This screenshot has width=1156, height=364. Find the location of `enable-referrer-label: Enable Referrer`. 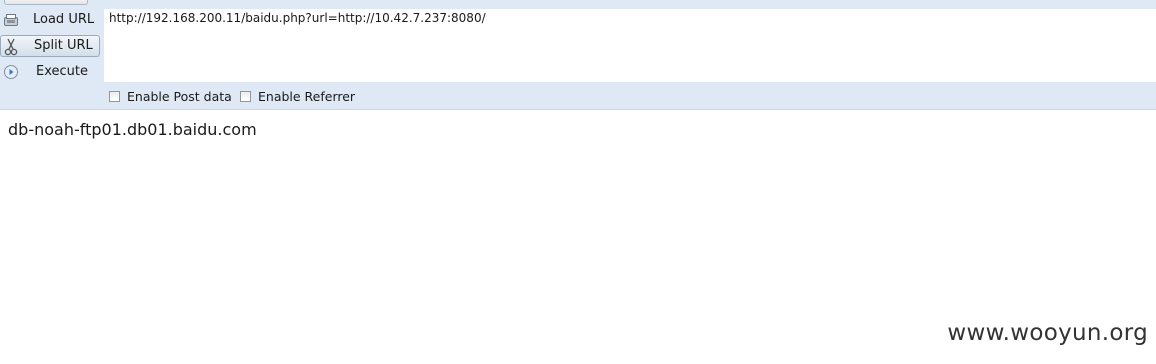

enable-referrer-label: Enable Referrer is located at coordinates (307, 96).